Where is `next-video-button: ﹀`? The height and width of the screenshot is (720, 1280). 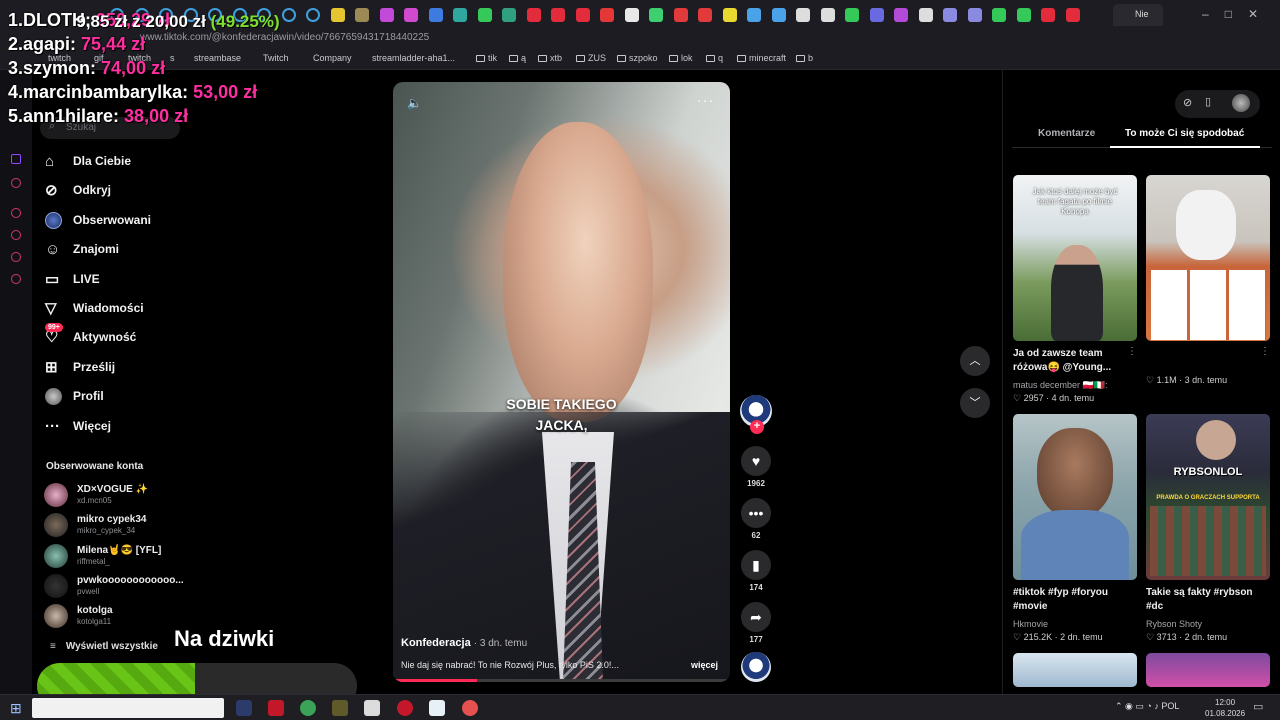
next-video-button: ﹀ is located at coordinates (975, 403).